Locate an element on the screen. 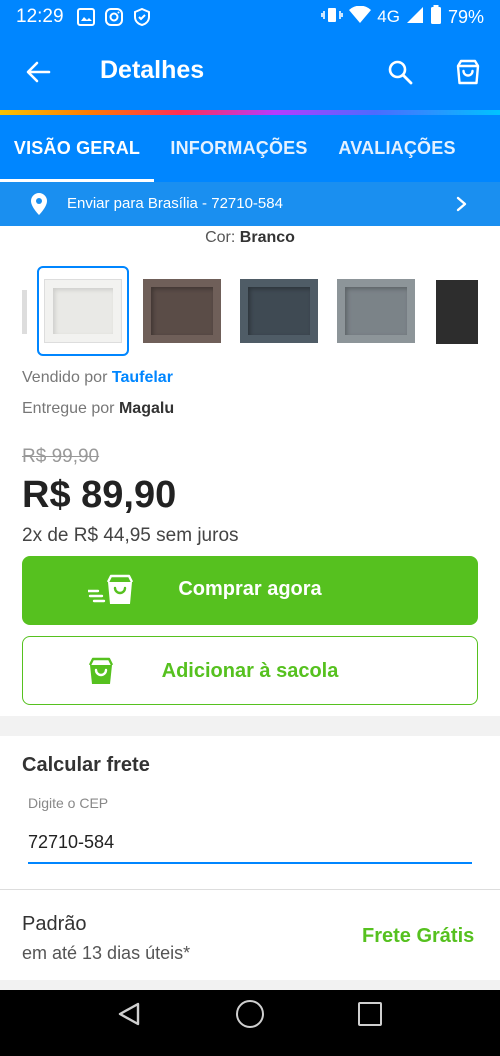 The height and width of the screenshot is (1056, 500). swatch-gray is located at coordinates (376, 311).